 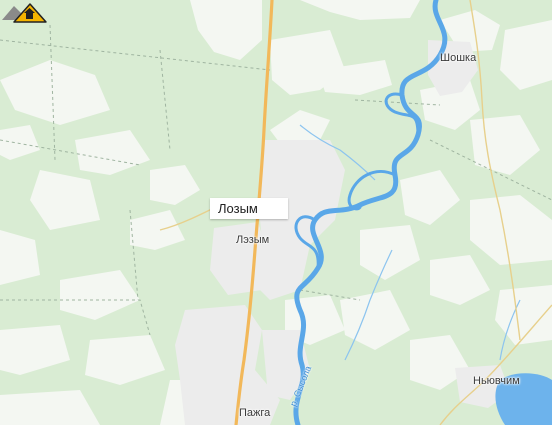 I want to click on settlement-marker-icon, so click(x=25, y=12).